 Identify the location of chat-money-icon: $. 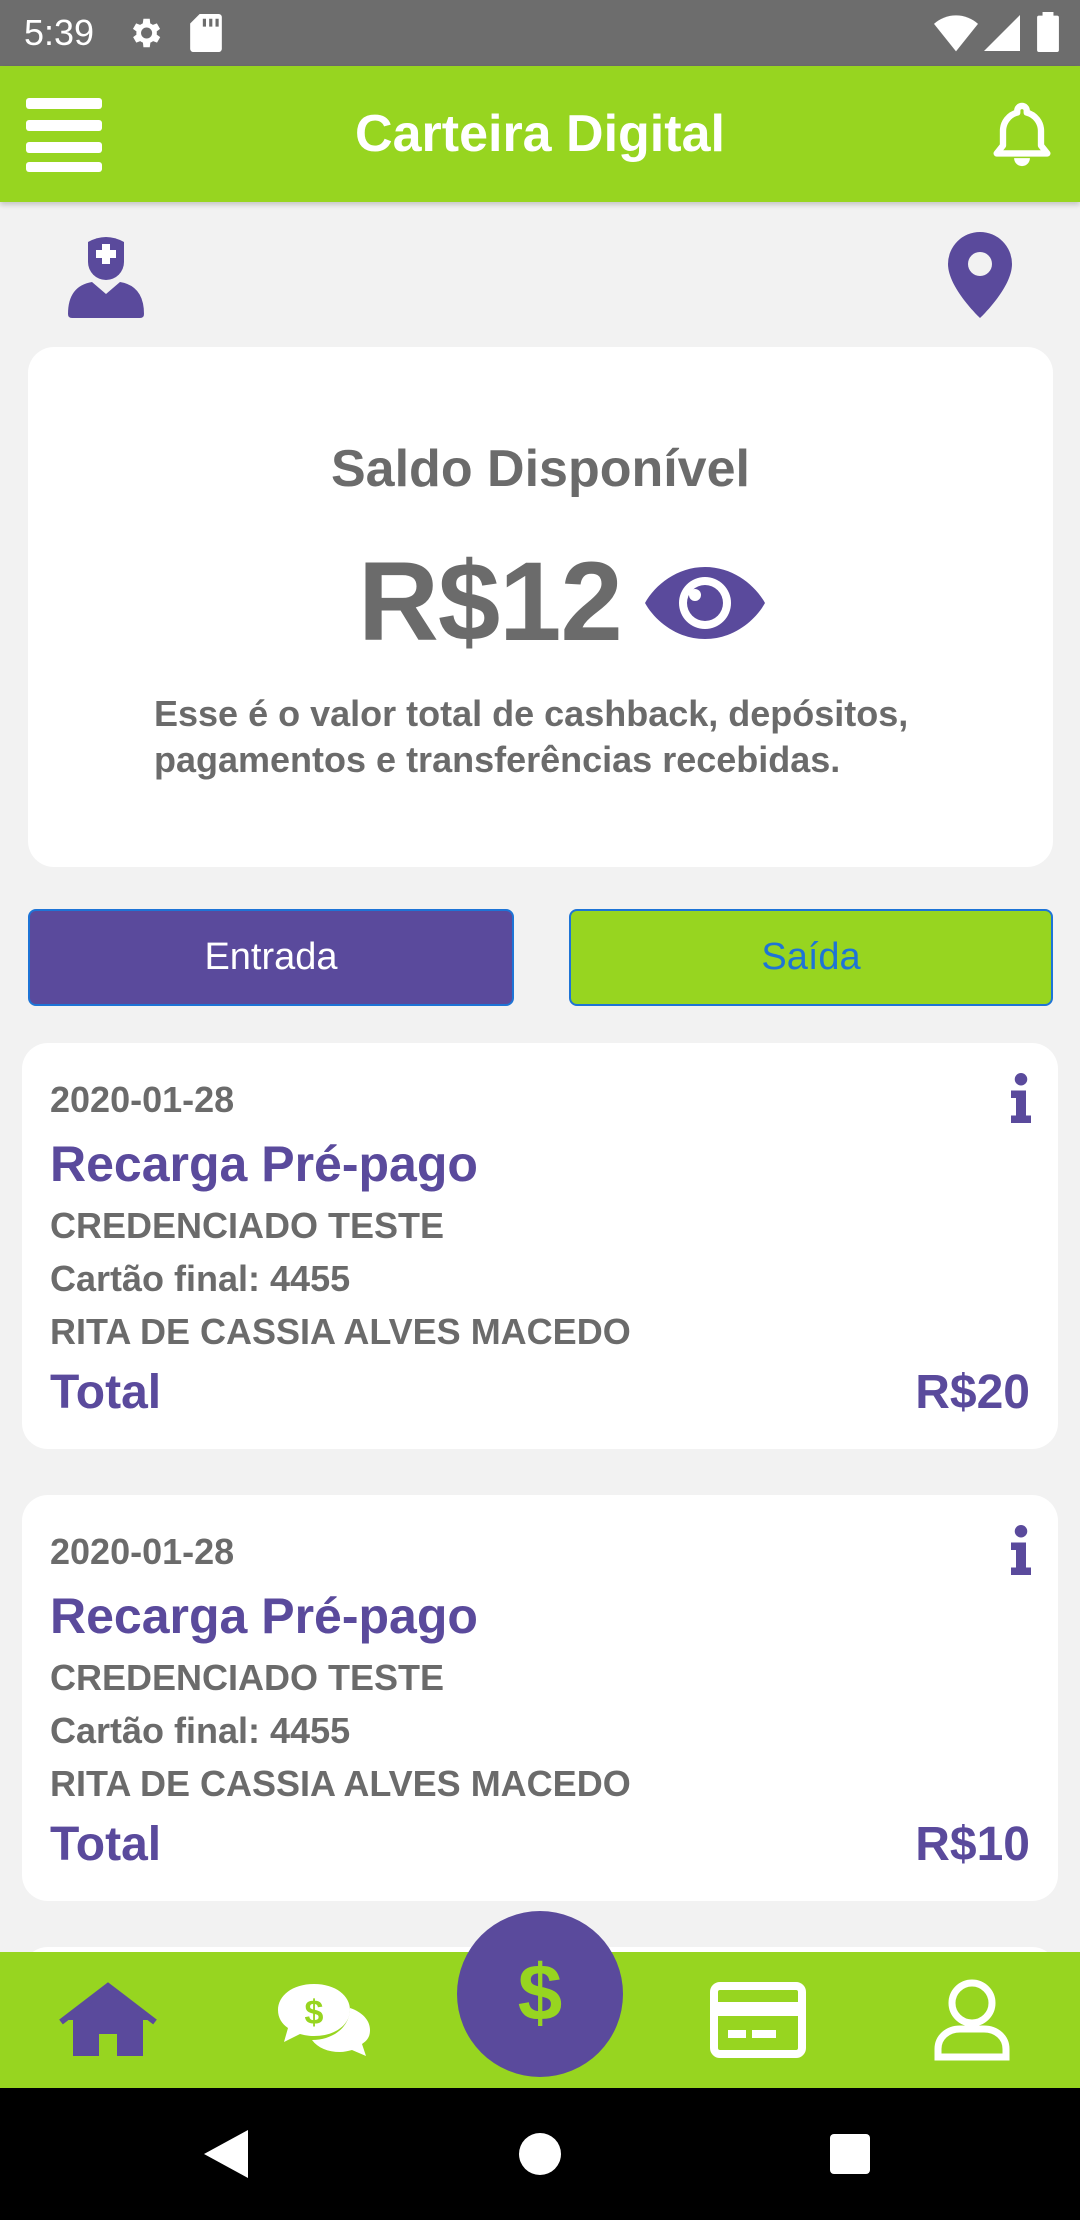
(324, 2020).